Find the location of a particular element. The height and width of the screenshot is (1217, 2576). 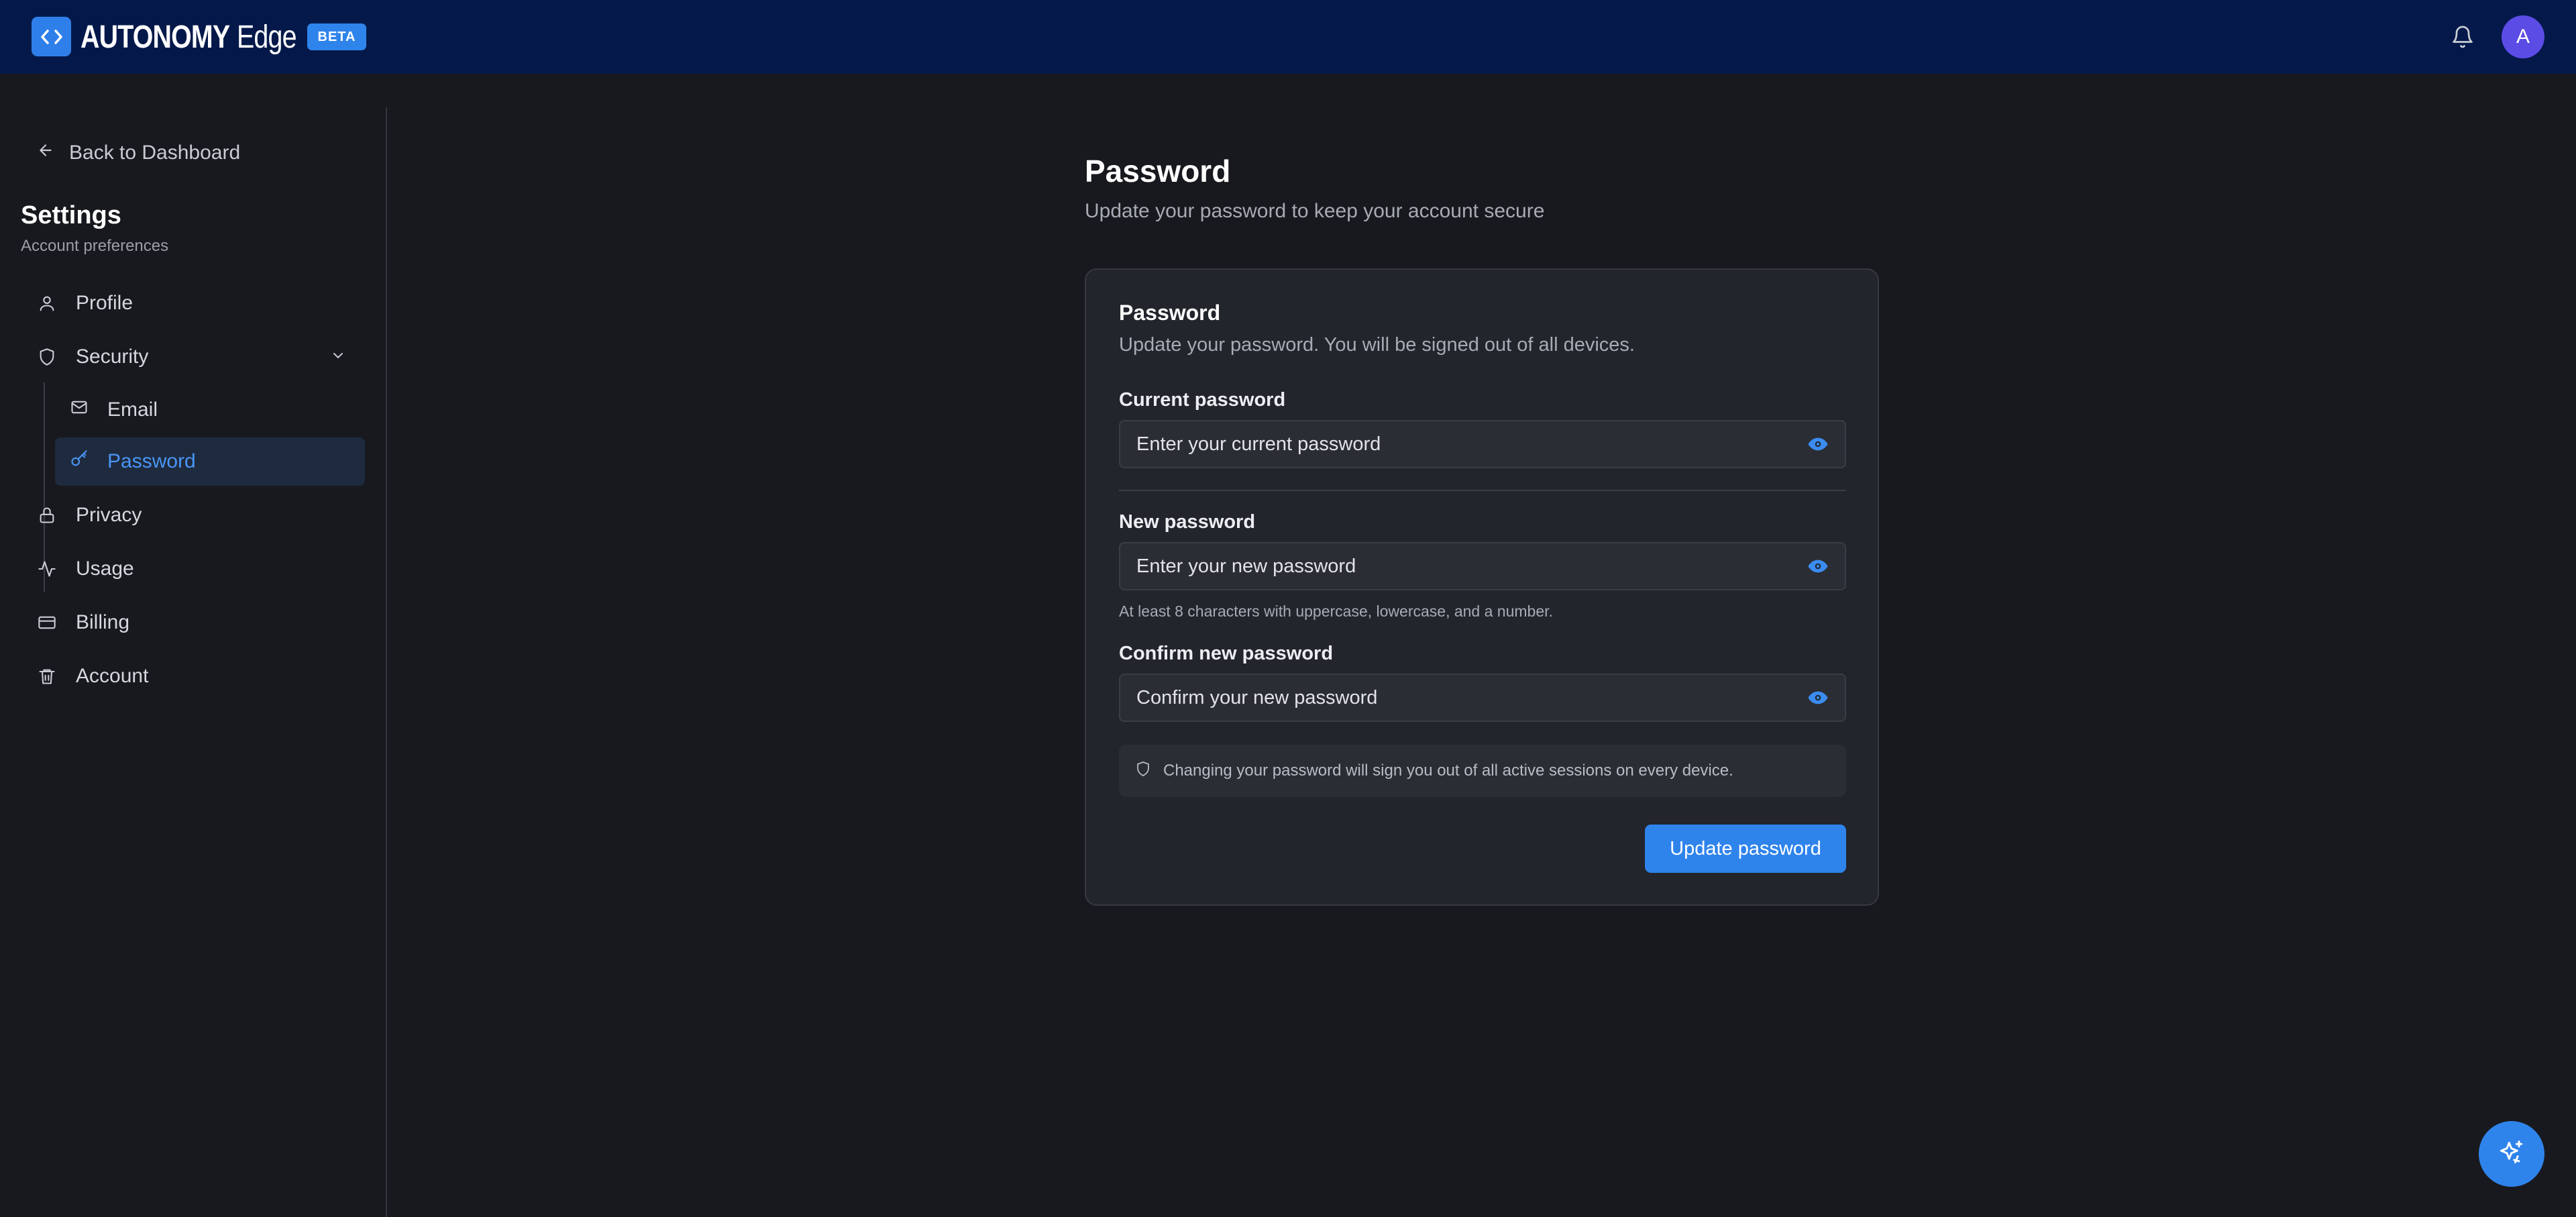

sidebar-subitem-email: Email is located at coordinates (210, 410).